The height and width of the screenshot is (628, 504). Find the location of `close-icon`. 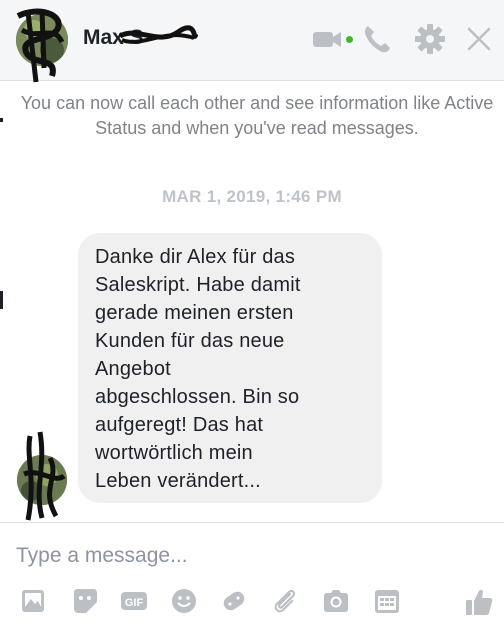

close-icon is located at coordinates (479, 39).